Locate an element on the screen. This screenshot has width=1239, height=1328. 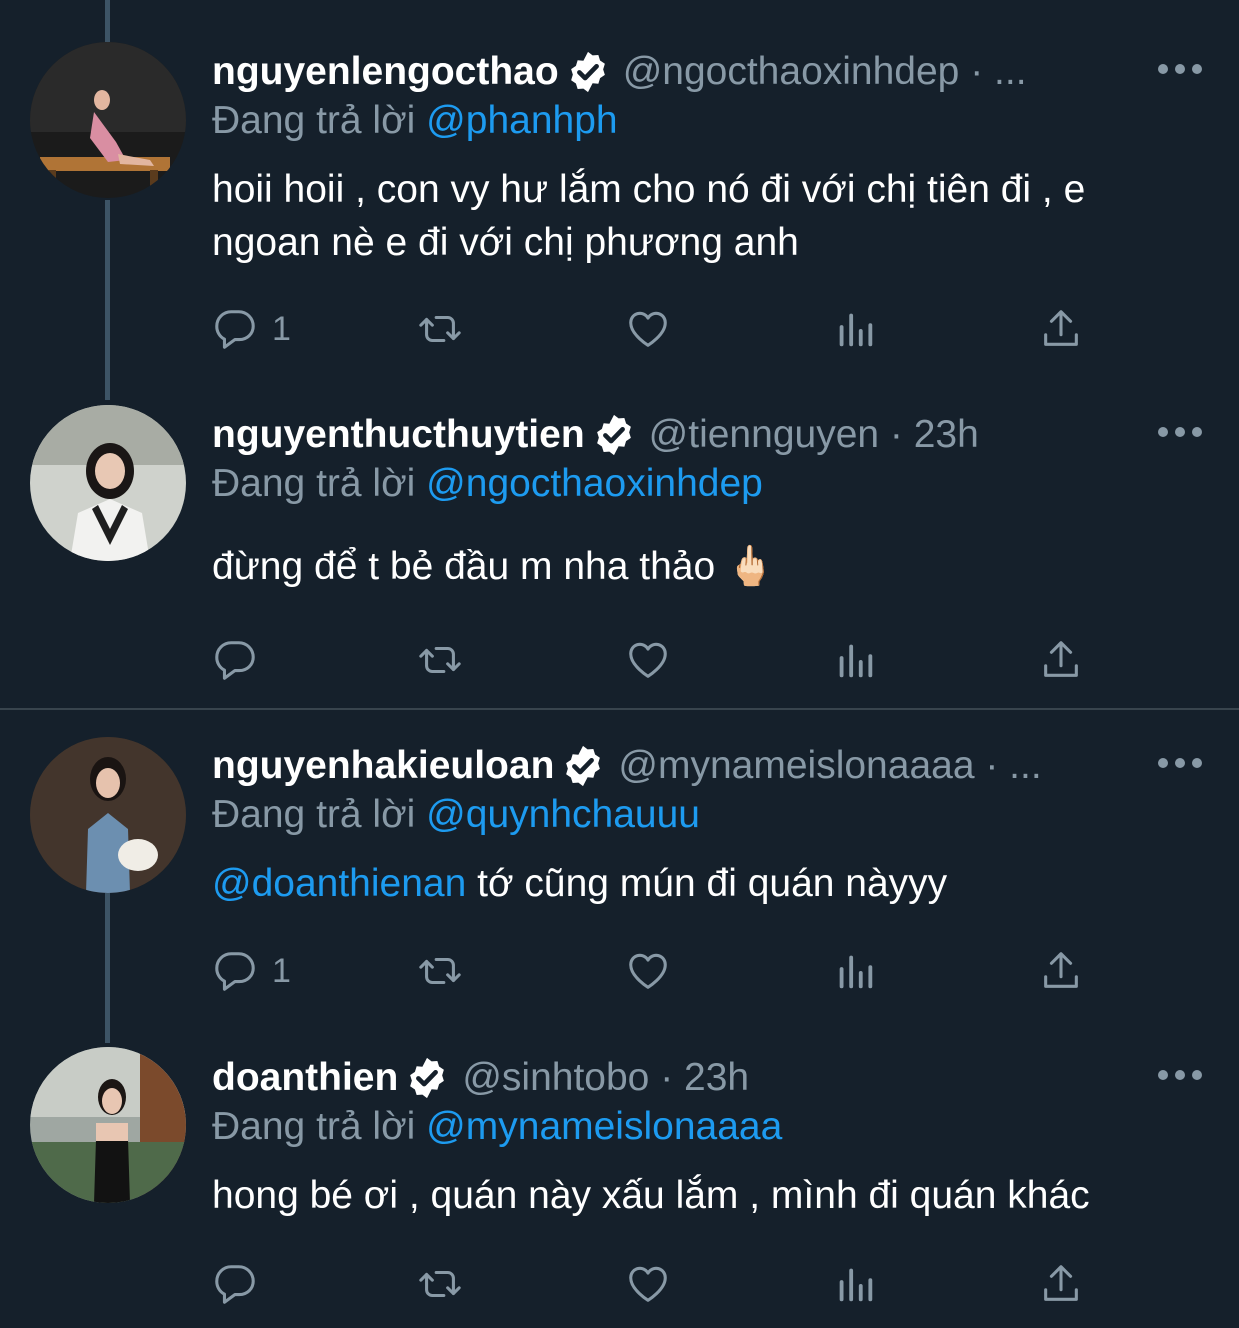
replying-to: Đang trả lời @ngocthaoxinhdep is located at coordinates (487, 484).